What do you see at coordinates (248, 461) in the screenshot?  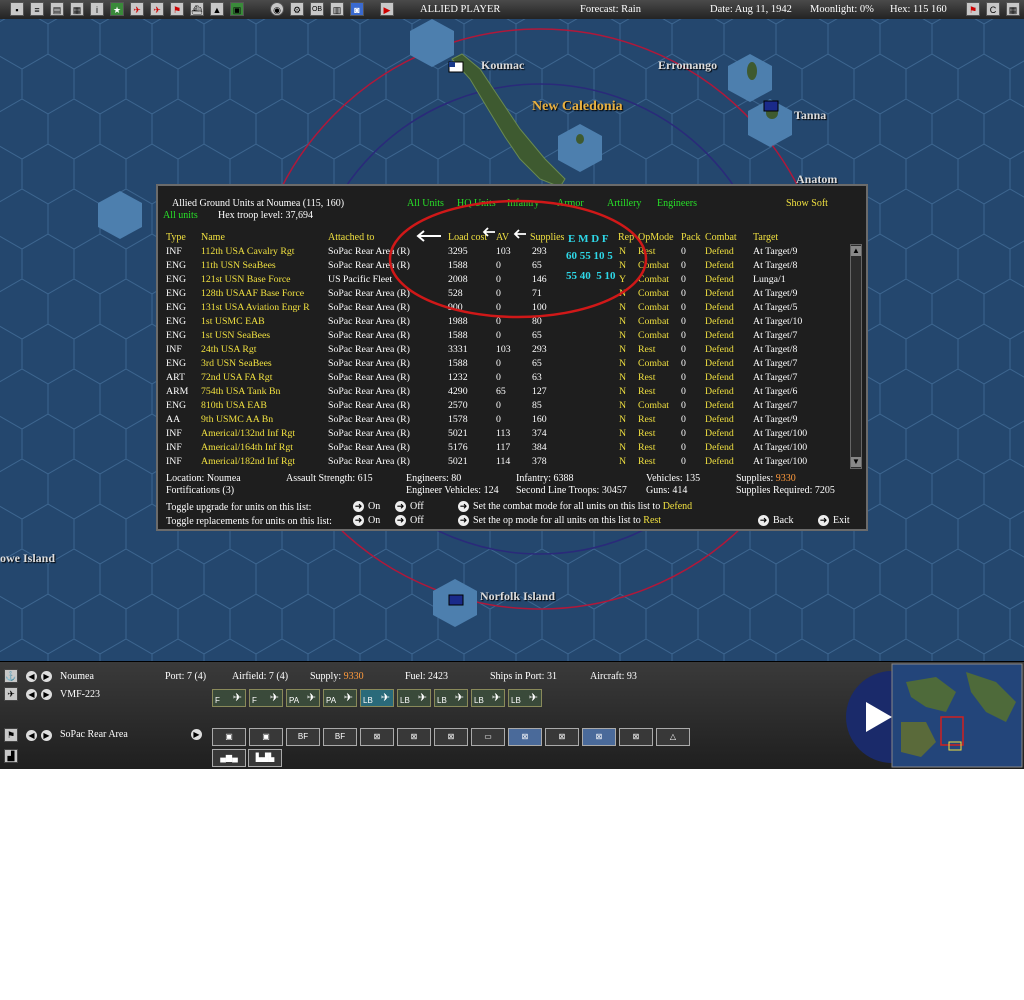 I see `cell-name: Americal/182nd Inf Rgt` at bounding box center [248, 461].